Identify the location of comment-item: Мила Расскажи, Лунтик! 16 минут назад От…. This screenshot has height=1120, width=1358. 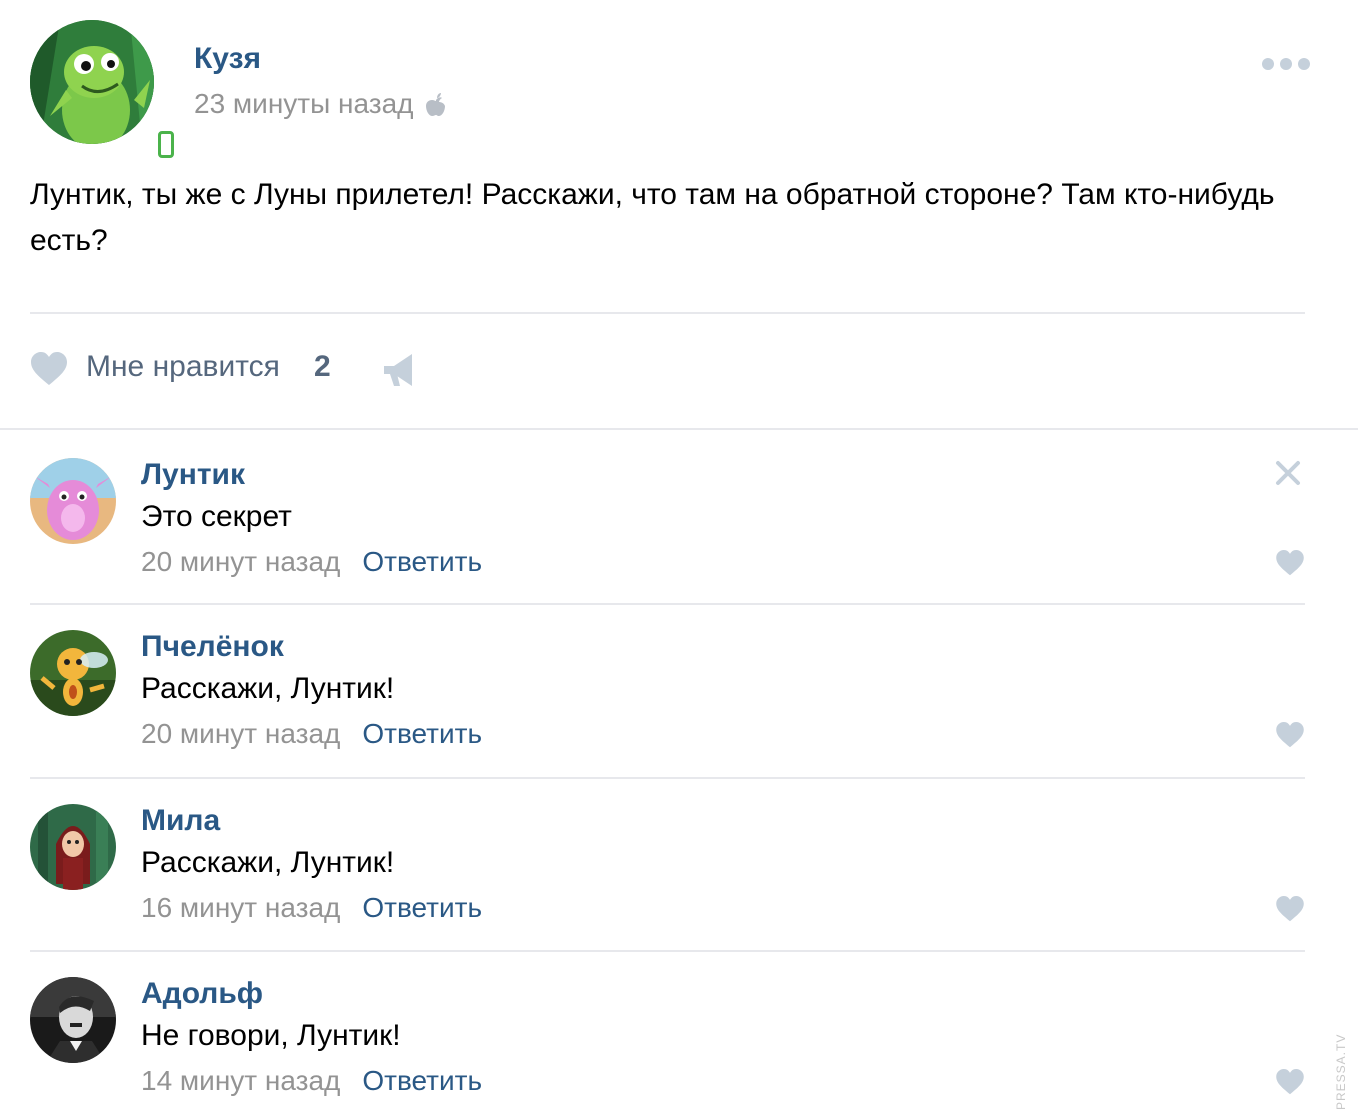
(670, 879).